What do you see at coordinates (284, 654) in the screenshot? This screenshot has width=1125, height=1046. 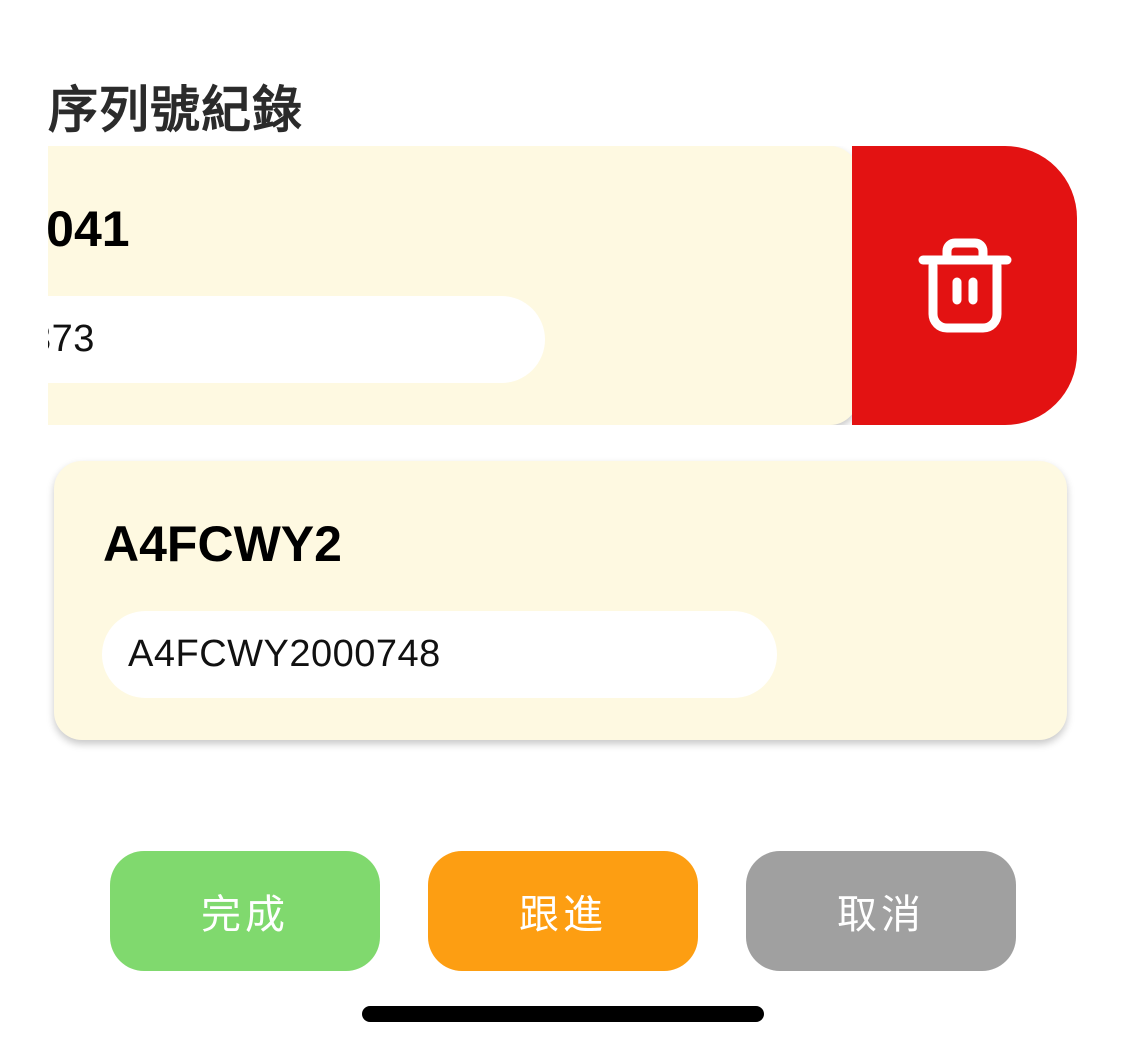 I see `serial-value: A4FCWY2000748` at bounding box center [284, 654].